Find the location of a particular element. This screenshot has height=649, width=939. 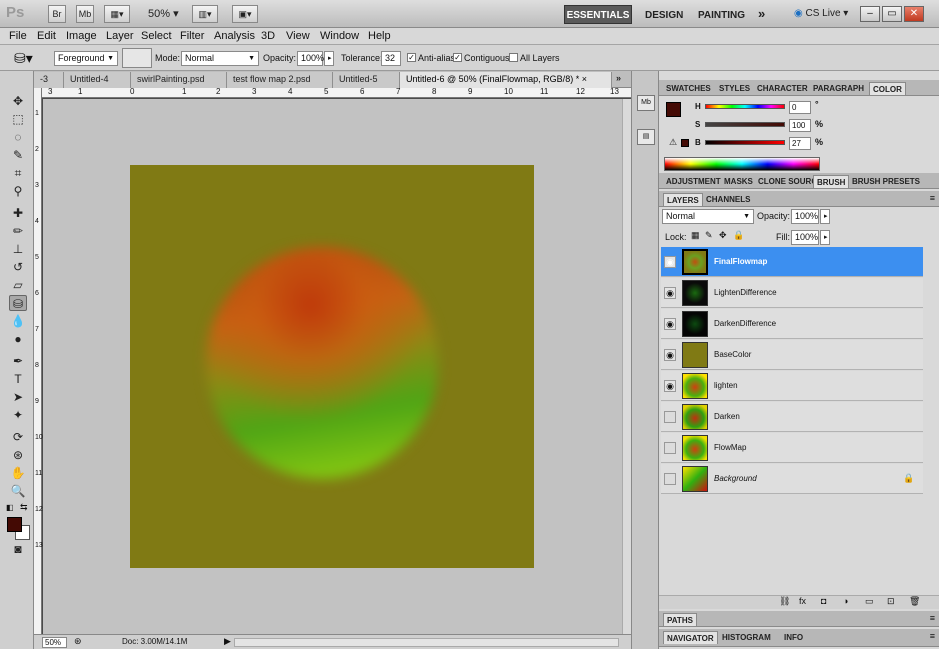

status-zoom-field: 50% is located at coordinates (54, 642).